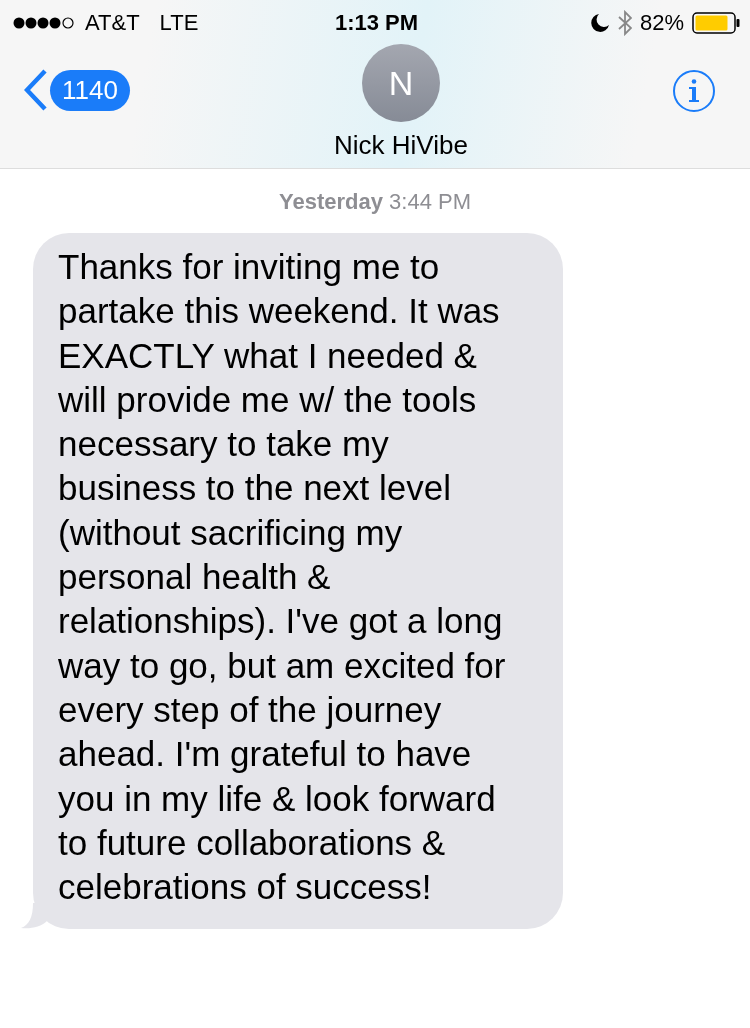 The image size is (750, 1028). I want to click on battery-icon, so click(716, 23).